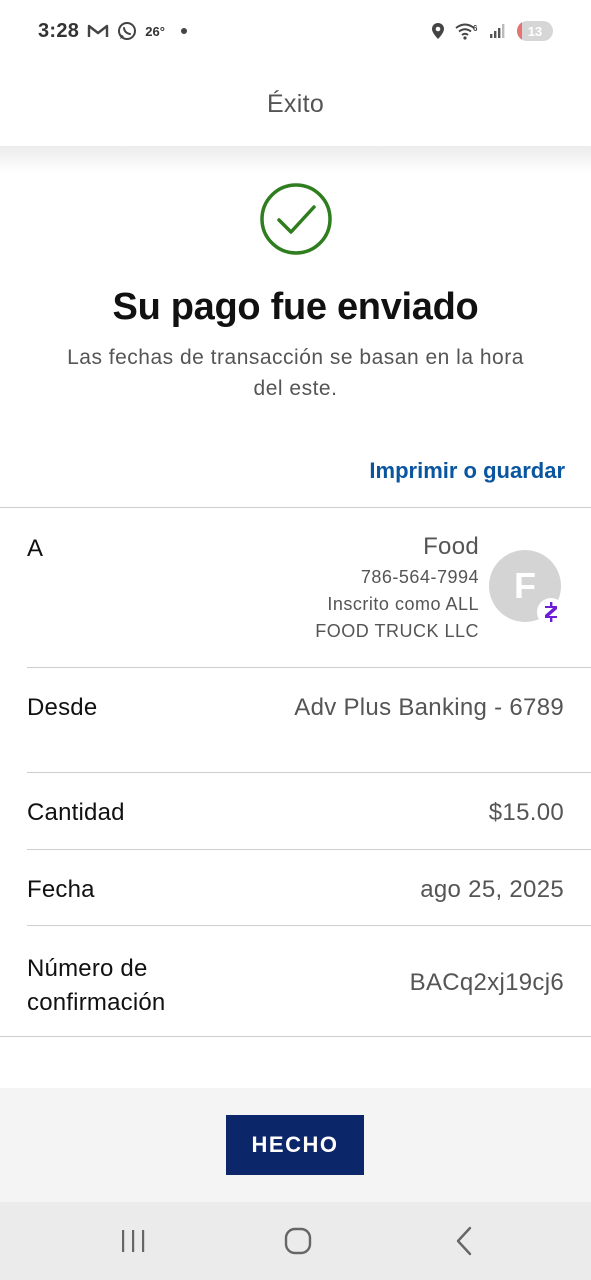 The width and height of the screenshot is (591, 1280). I want to click on battery-icon: 13, so click(535, 31).